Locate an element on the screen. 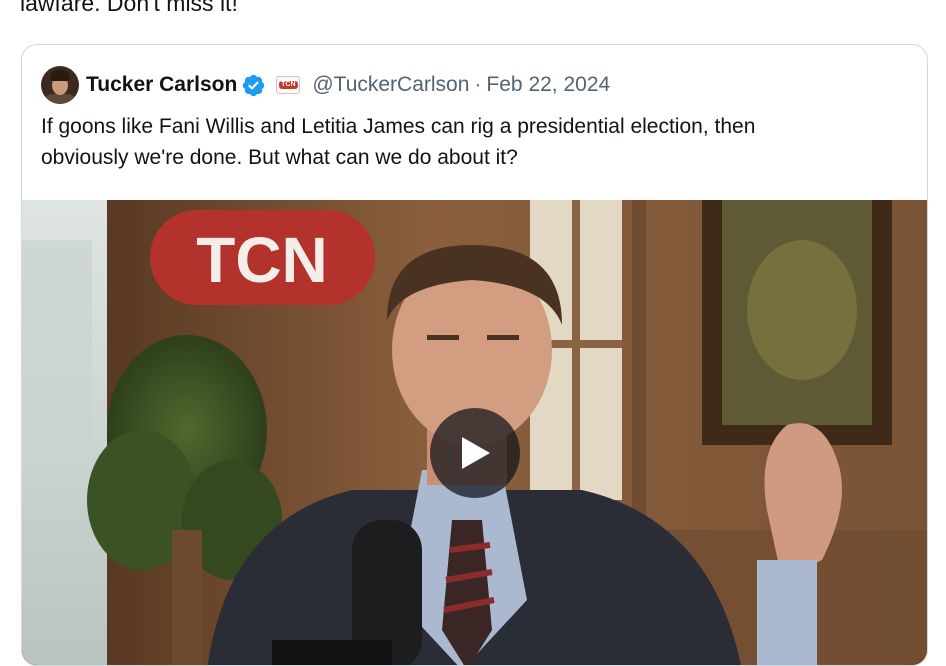 The width and height of the screenshot is (946, 666). play-icon is located at coordinates (476, 453).